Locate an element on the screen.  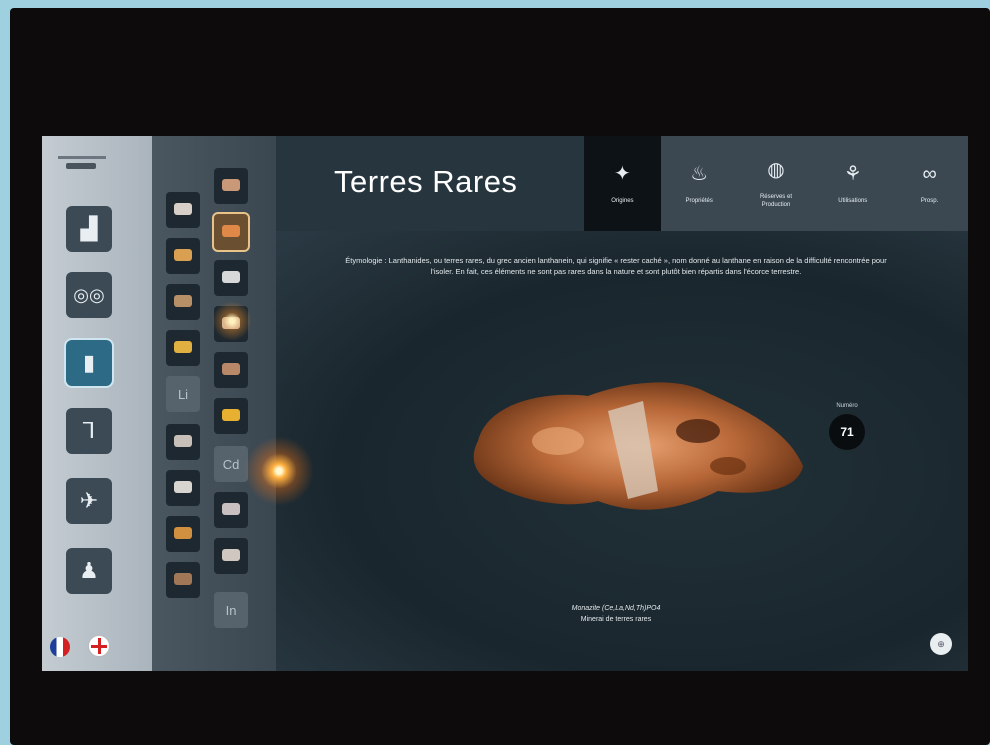
building-icon: ▟ is located at coordinates (89, 228).